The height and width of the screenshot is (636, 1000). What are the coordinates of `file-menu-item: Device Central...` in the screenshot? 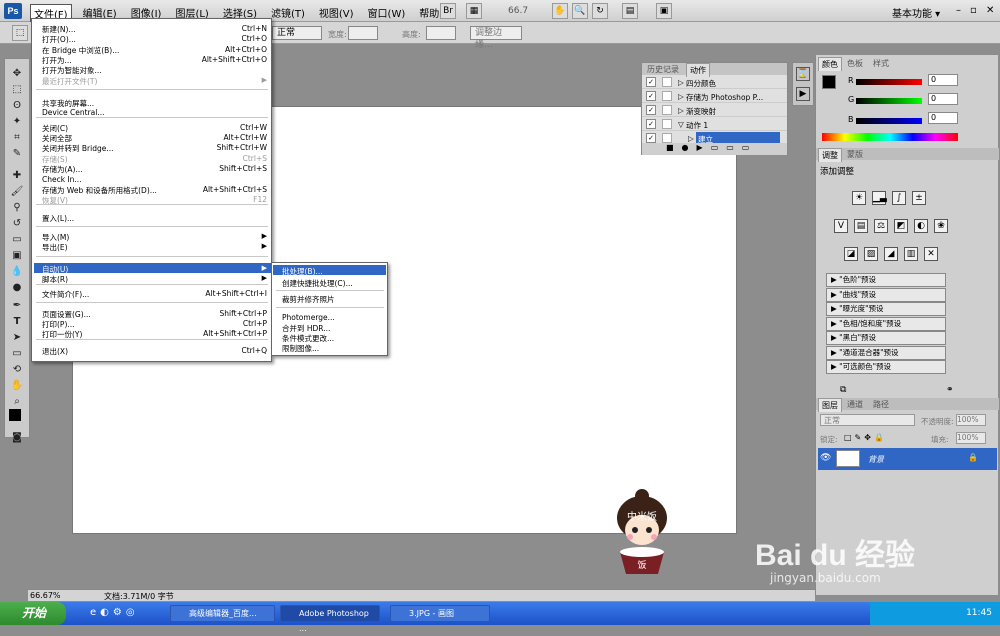 It's located at (154, 112).